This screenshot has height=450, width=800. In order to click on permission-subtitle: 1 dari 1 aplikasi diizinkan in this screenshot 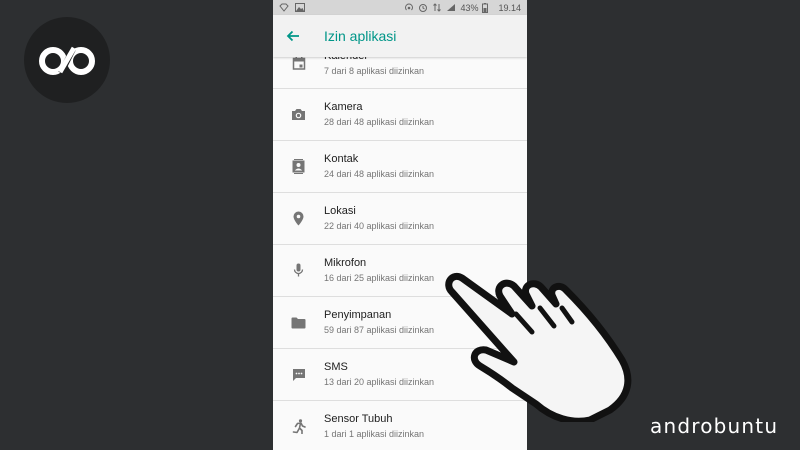, I will do `click(374, 434)`.